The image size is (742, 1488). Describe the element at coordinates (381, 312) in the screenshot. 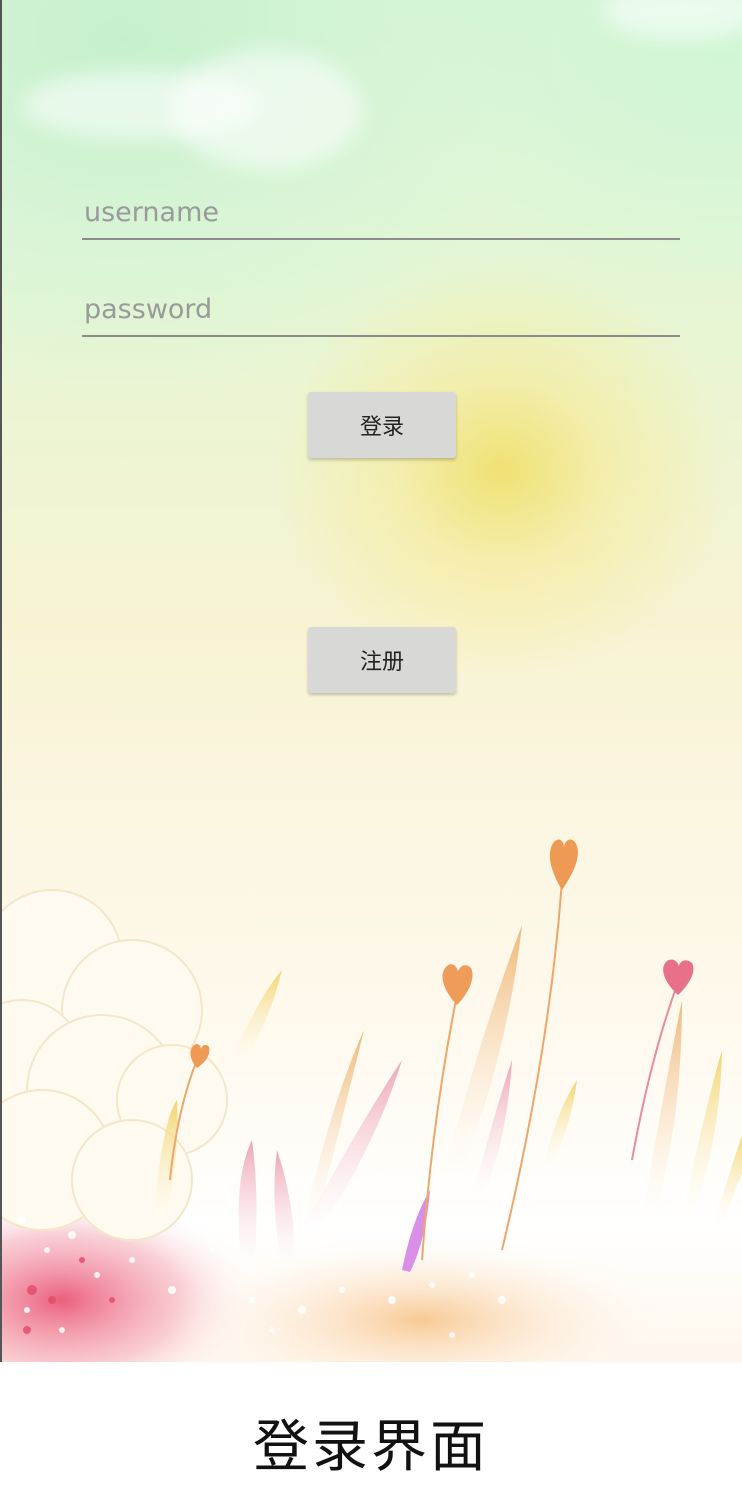

I see `password-input` at that location.